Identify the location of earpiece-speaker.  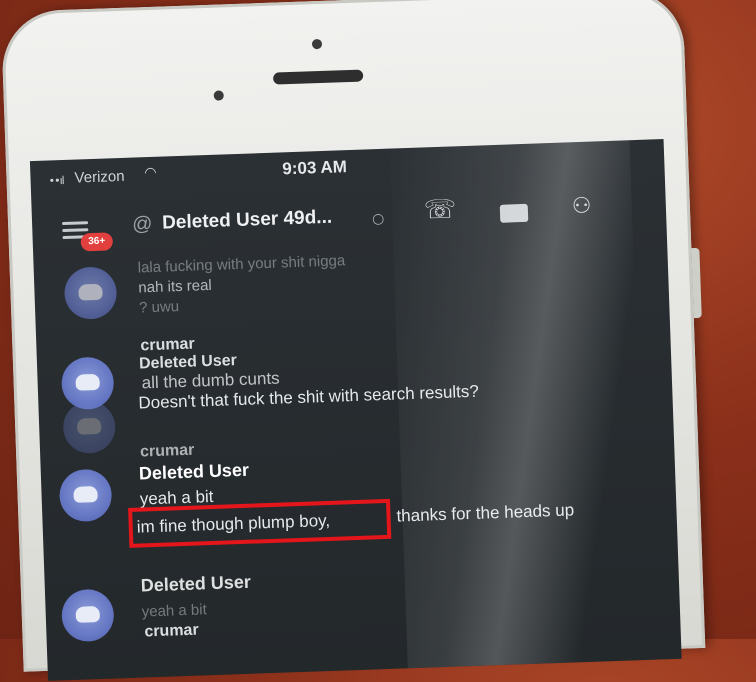
(318, 77).